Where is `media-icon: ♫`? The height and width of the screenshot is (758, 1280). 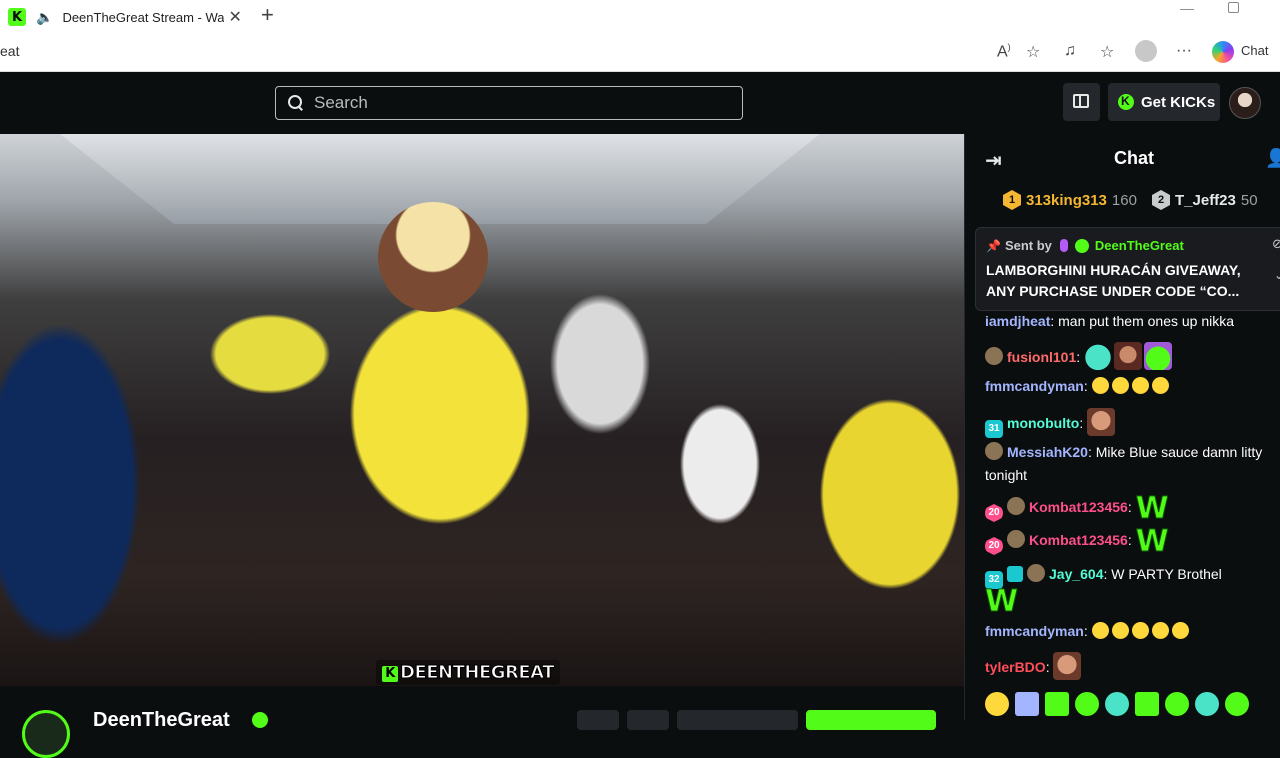 media-icon: ♫ is located at coordinates (1070, 51).